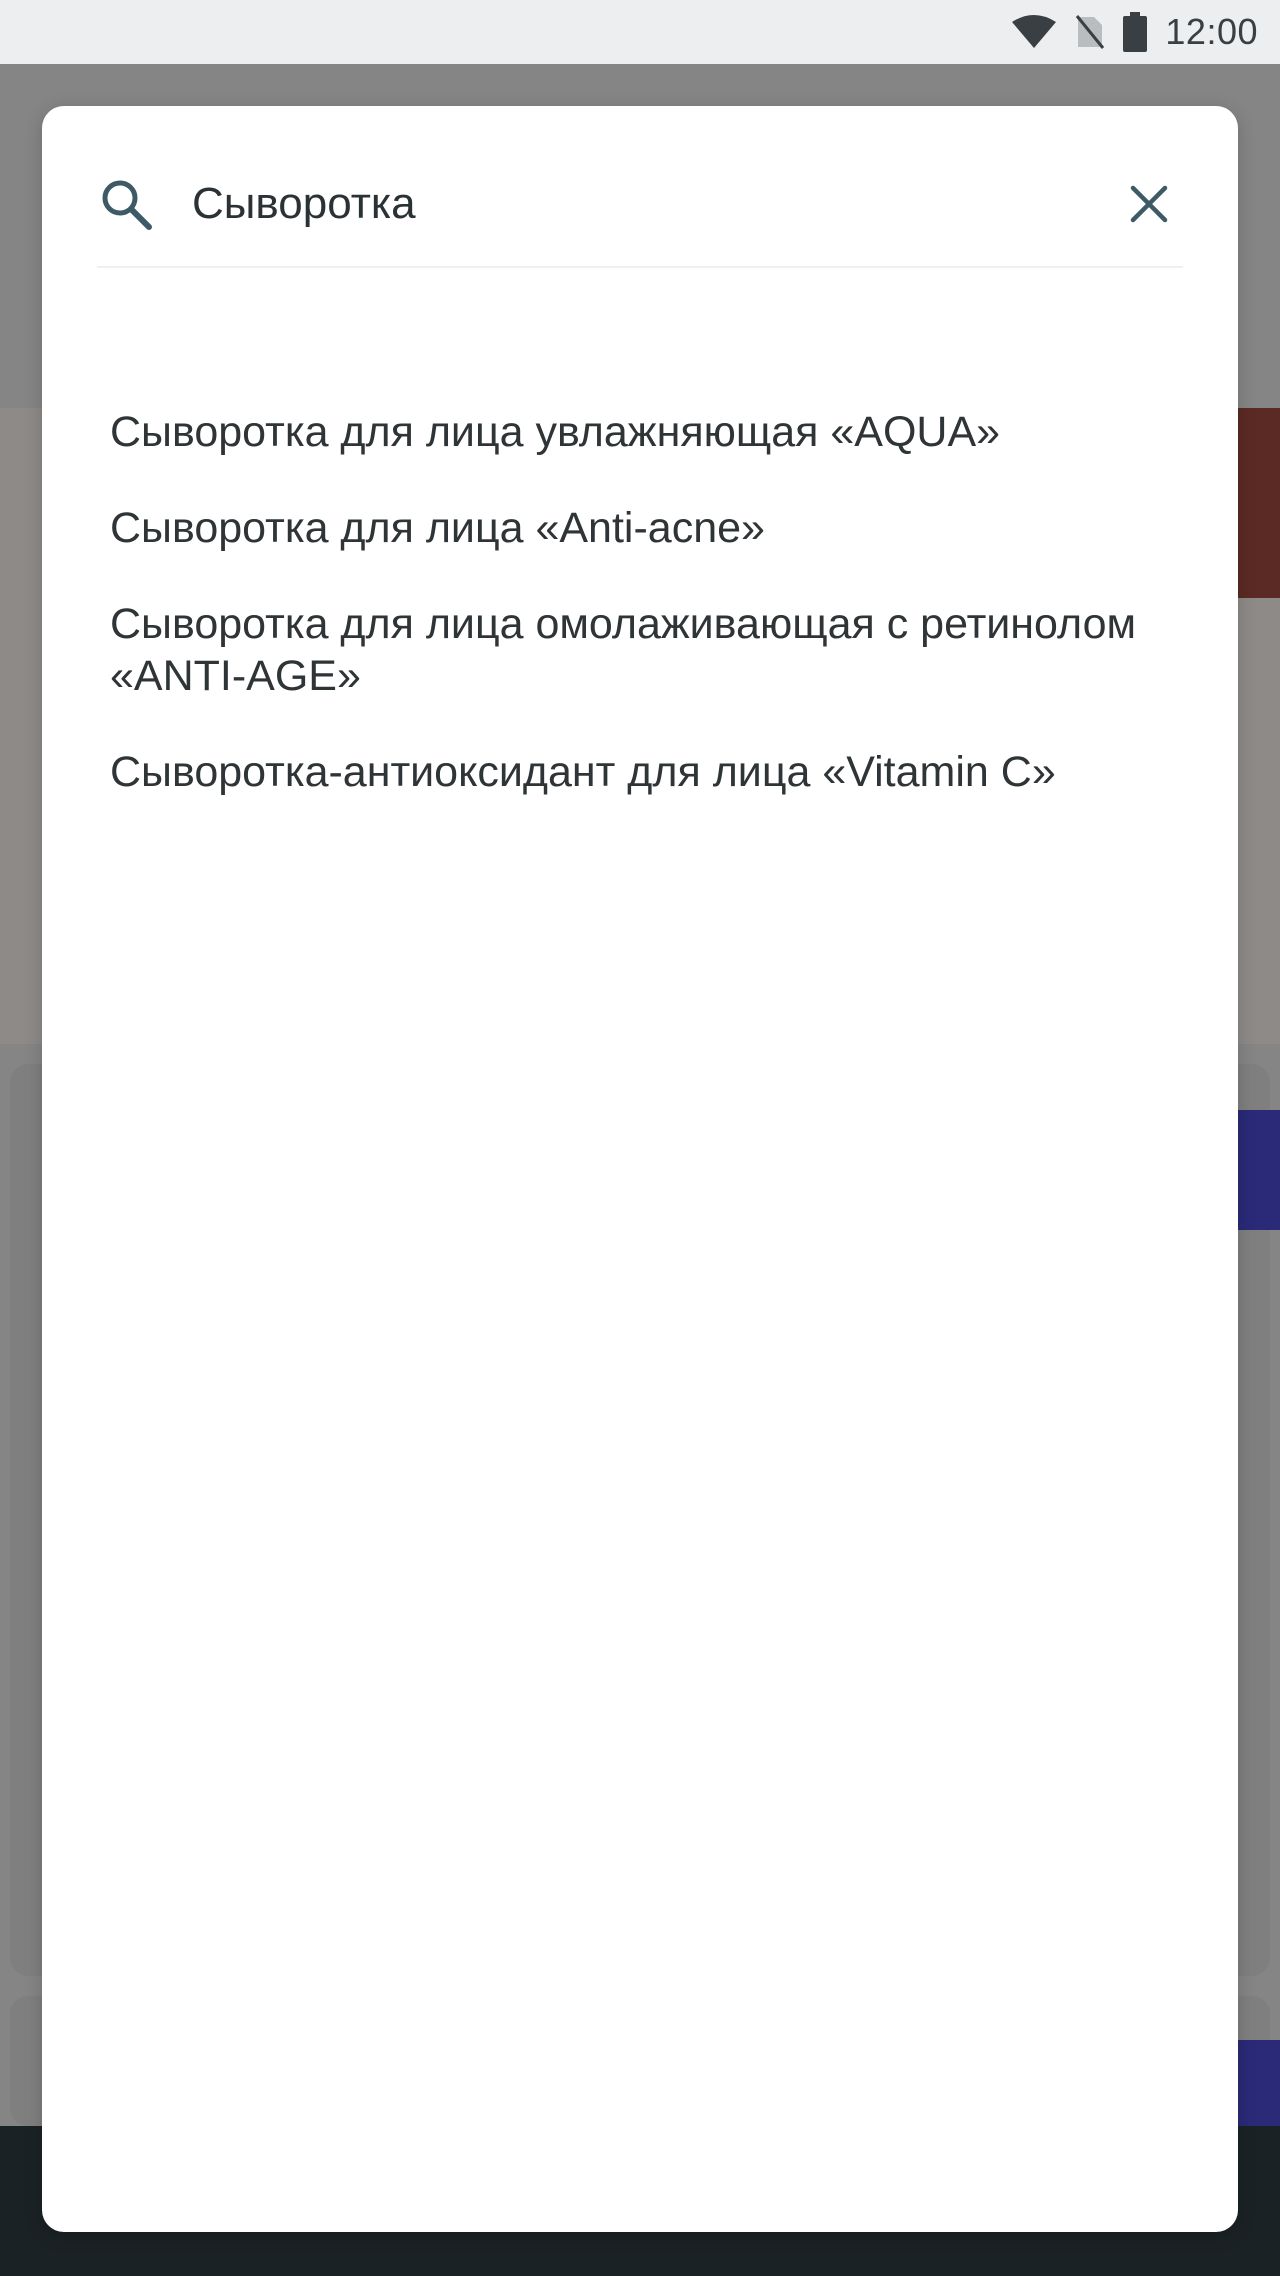  I want to click on wifi-icon, so click(1034, 32).